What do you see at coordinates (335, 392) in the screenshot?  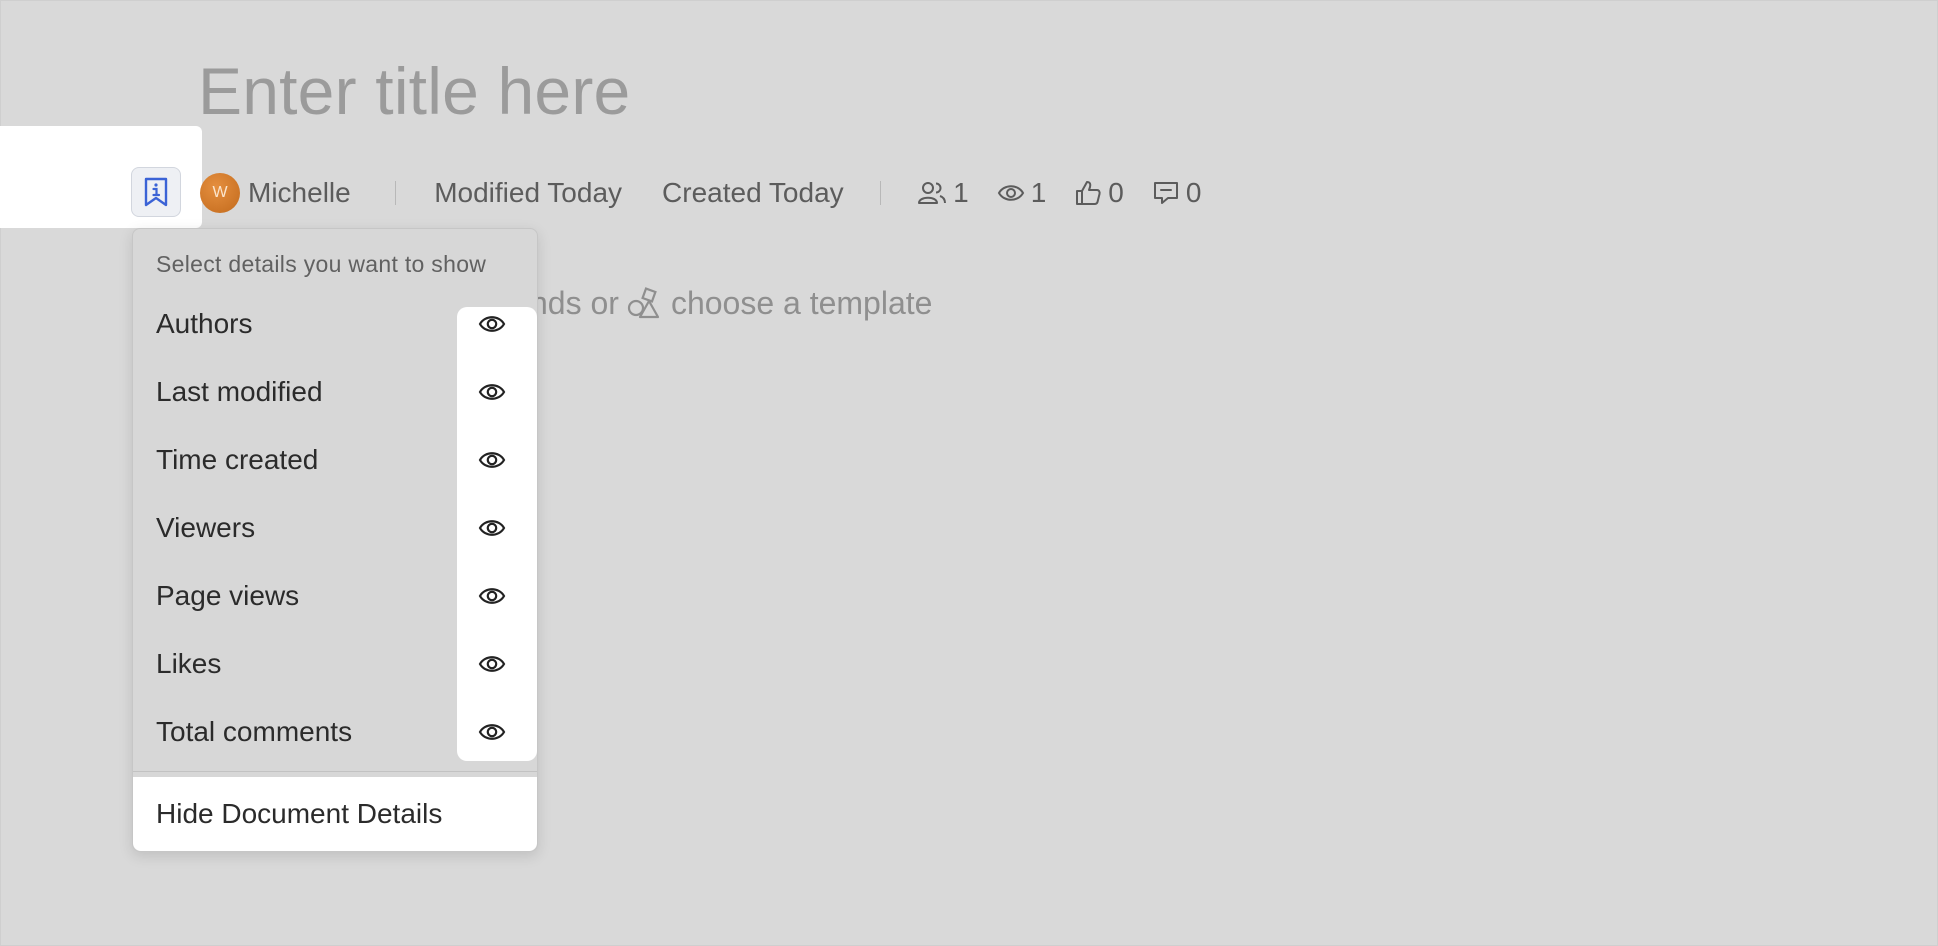 I see `menu-item-last-modified: Last modified` at bounding box center [335, 392].